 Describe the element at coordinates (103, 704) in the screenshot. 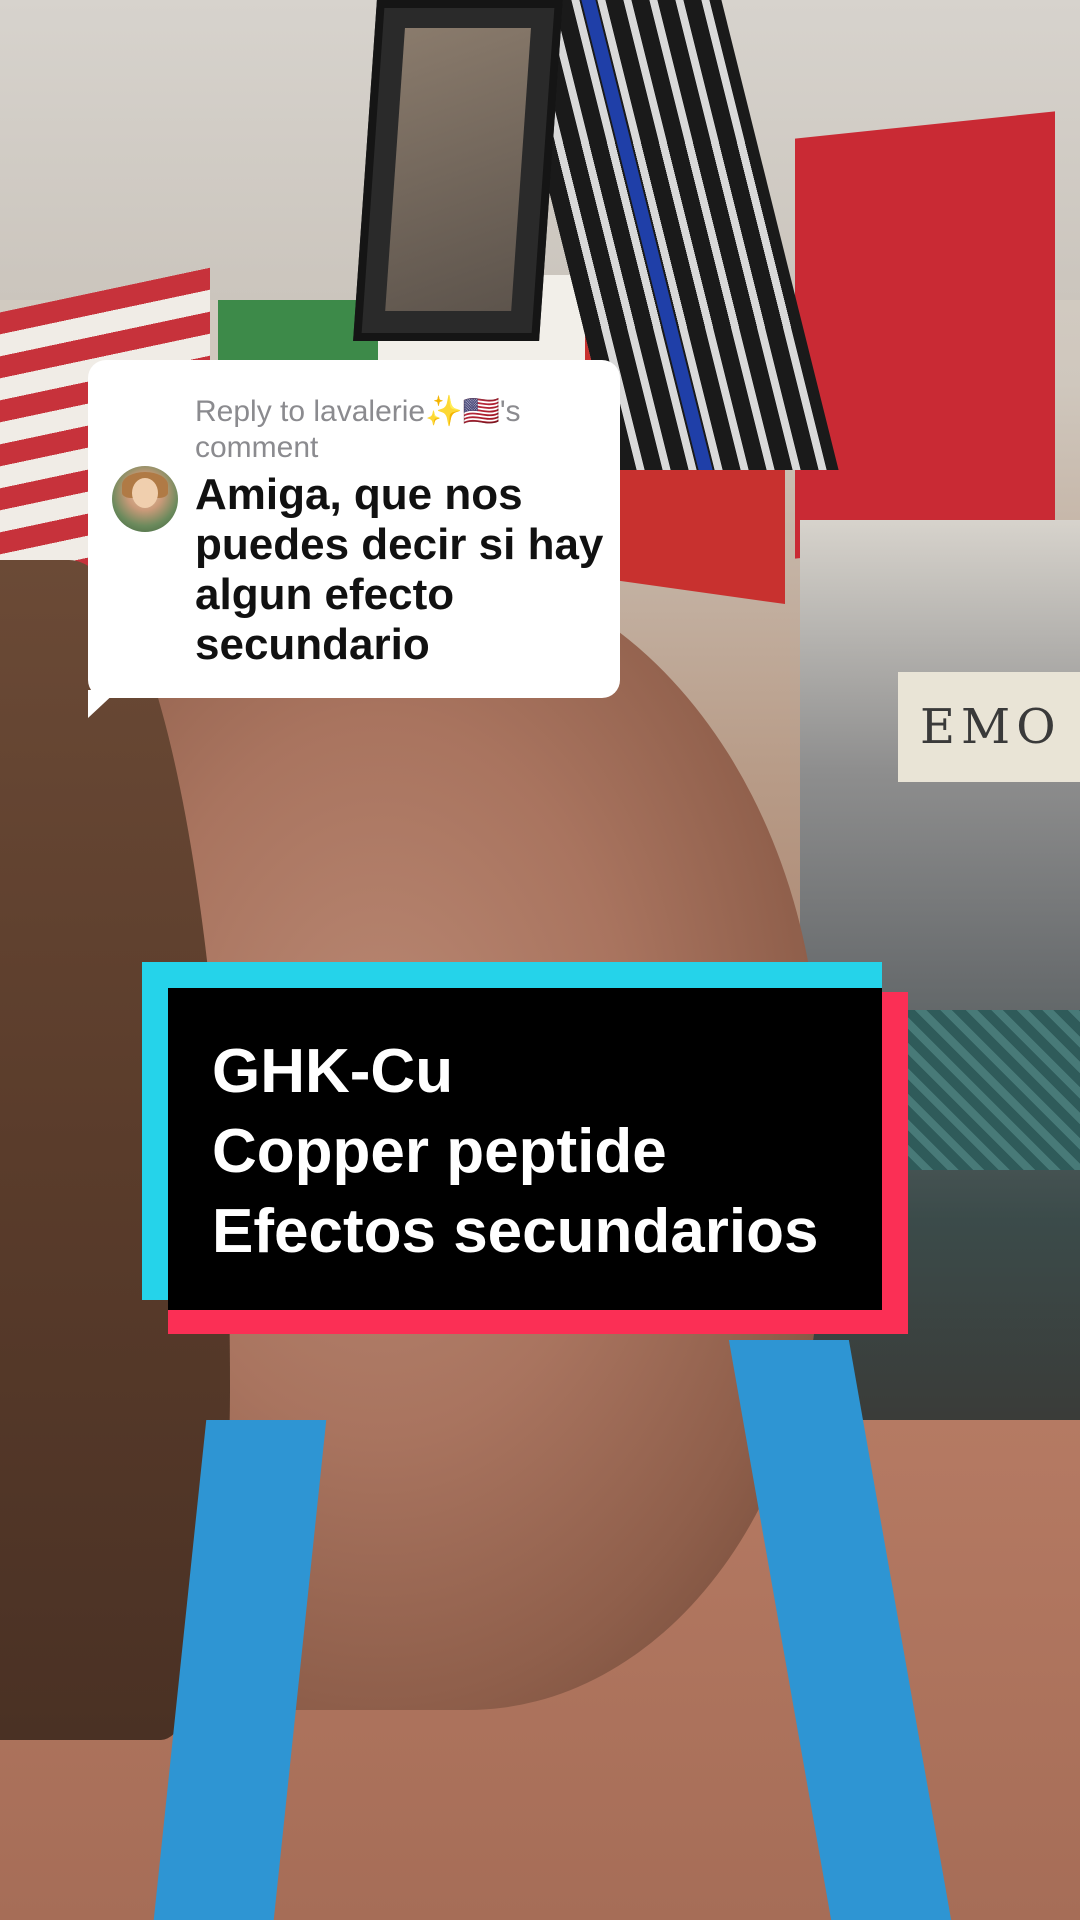

I see `reply-card-tail` at that location.